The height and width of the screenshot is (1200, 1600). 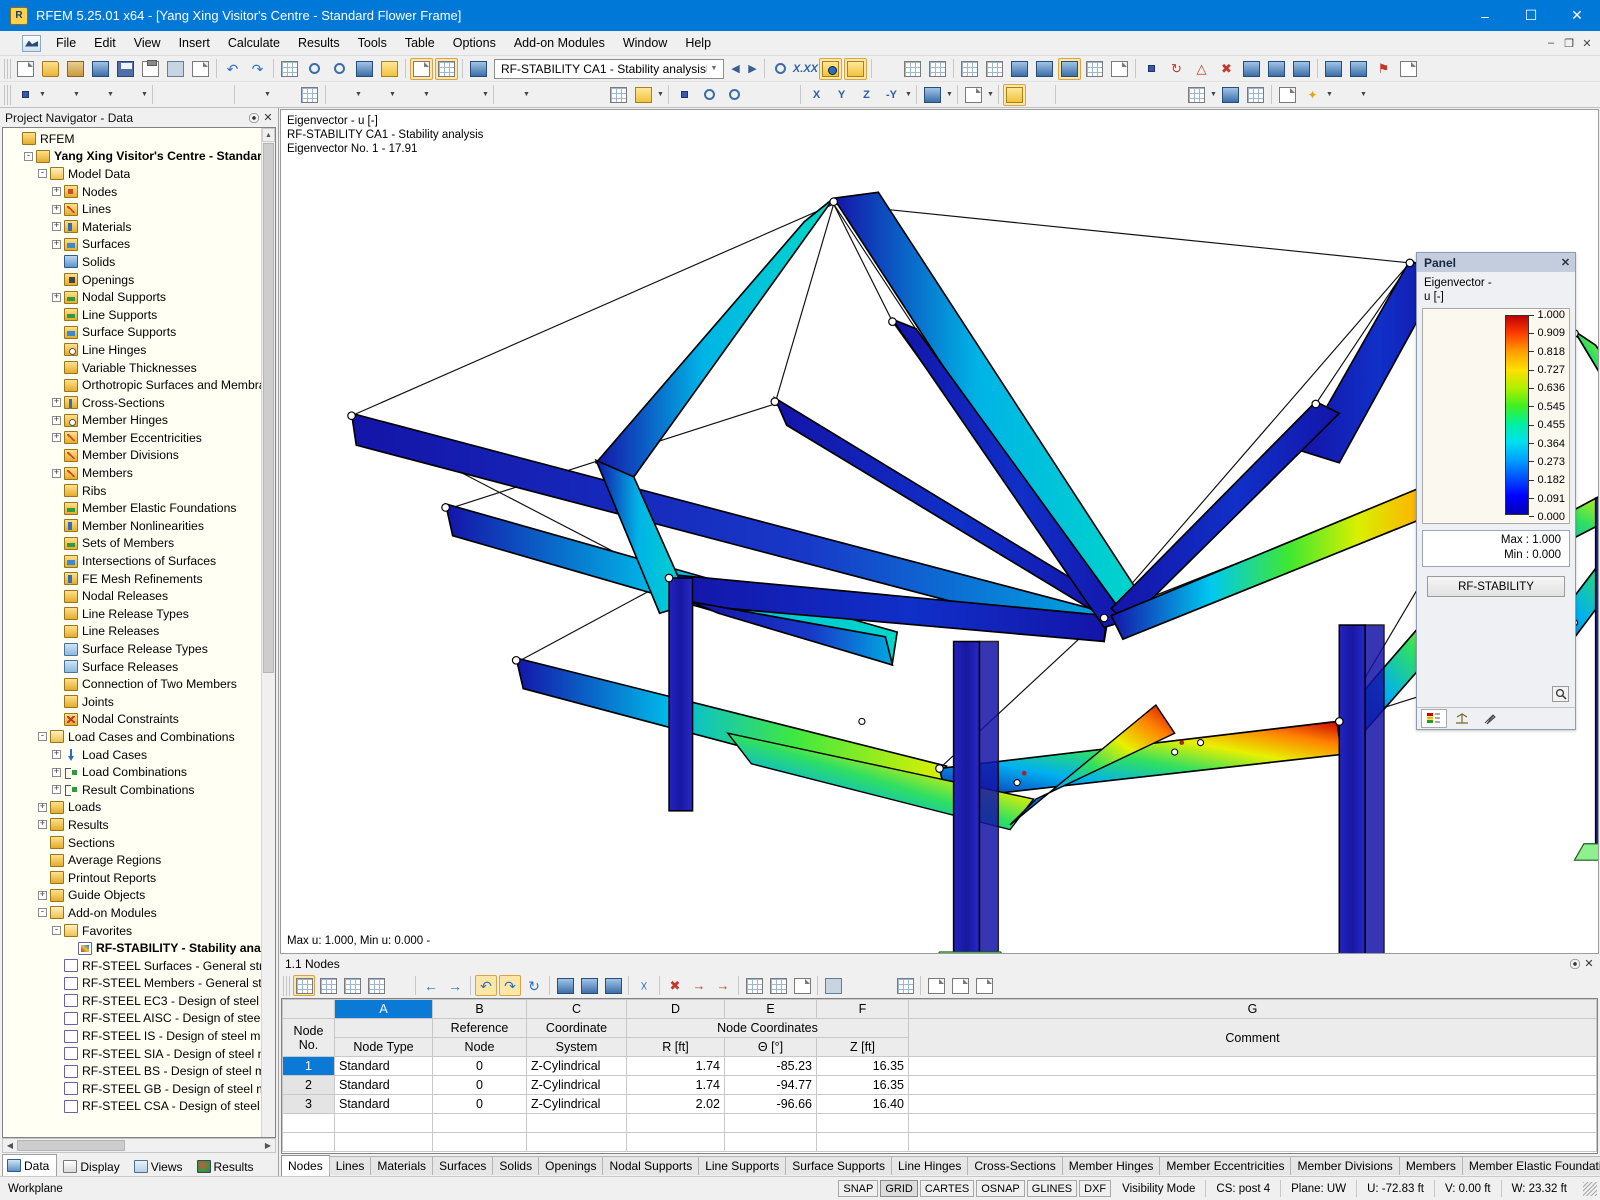 What do you see at coordinates (92, 1166) in the screenshot?
I see `tab-display: Display` at bounding box center [92, 1166].